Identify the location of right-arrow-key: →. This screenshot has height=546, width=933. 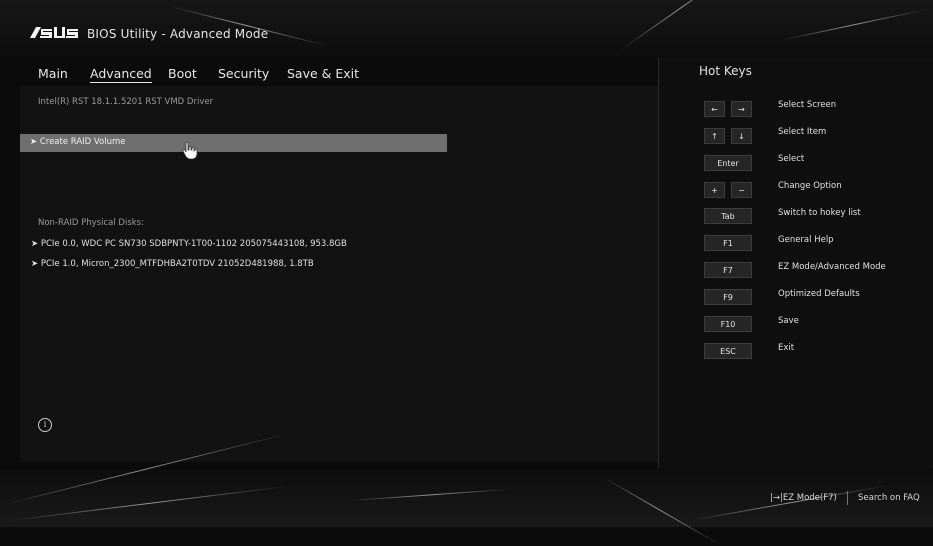
(741, 109).